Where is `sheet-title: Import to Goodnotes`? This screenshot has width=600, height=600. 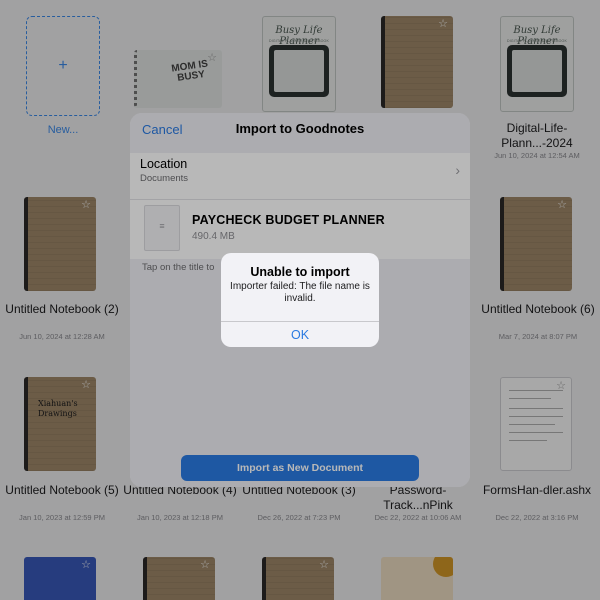
sheet-title: Import to Goodnotes is located at coordinates (300, 128).